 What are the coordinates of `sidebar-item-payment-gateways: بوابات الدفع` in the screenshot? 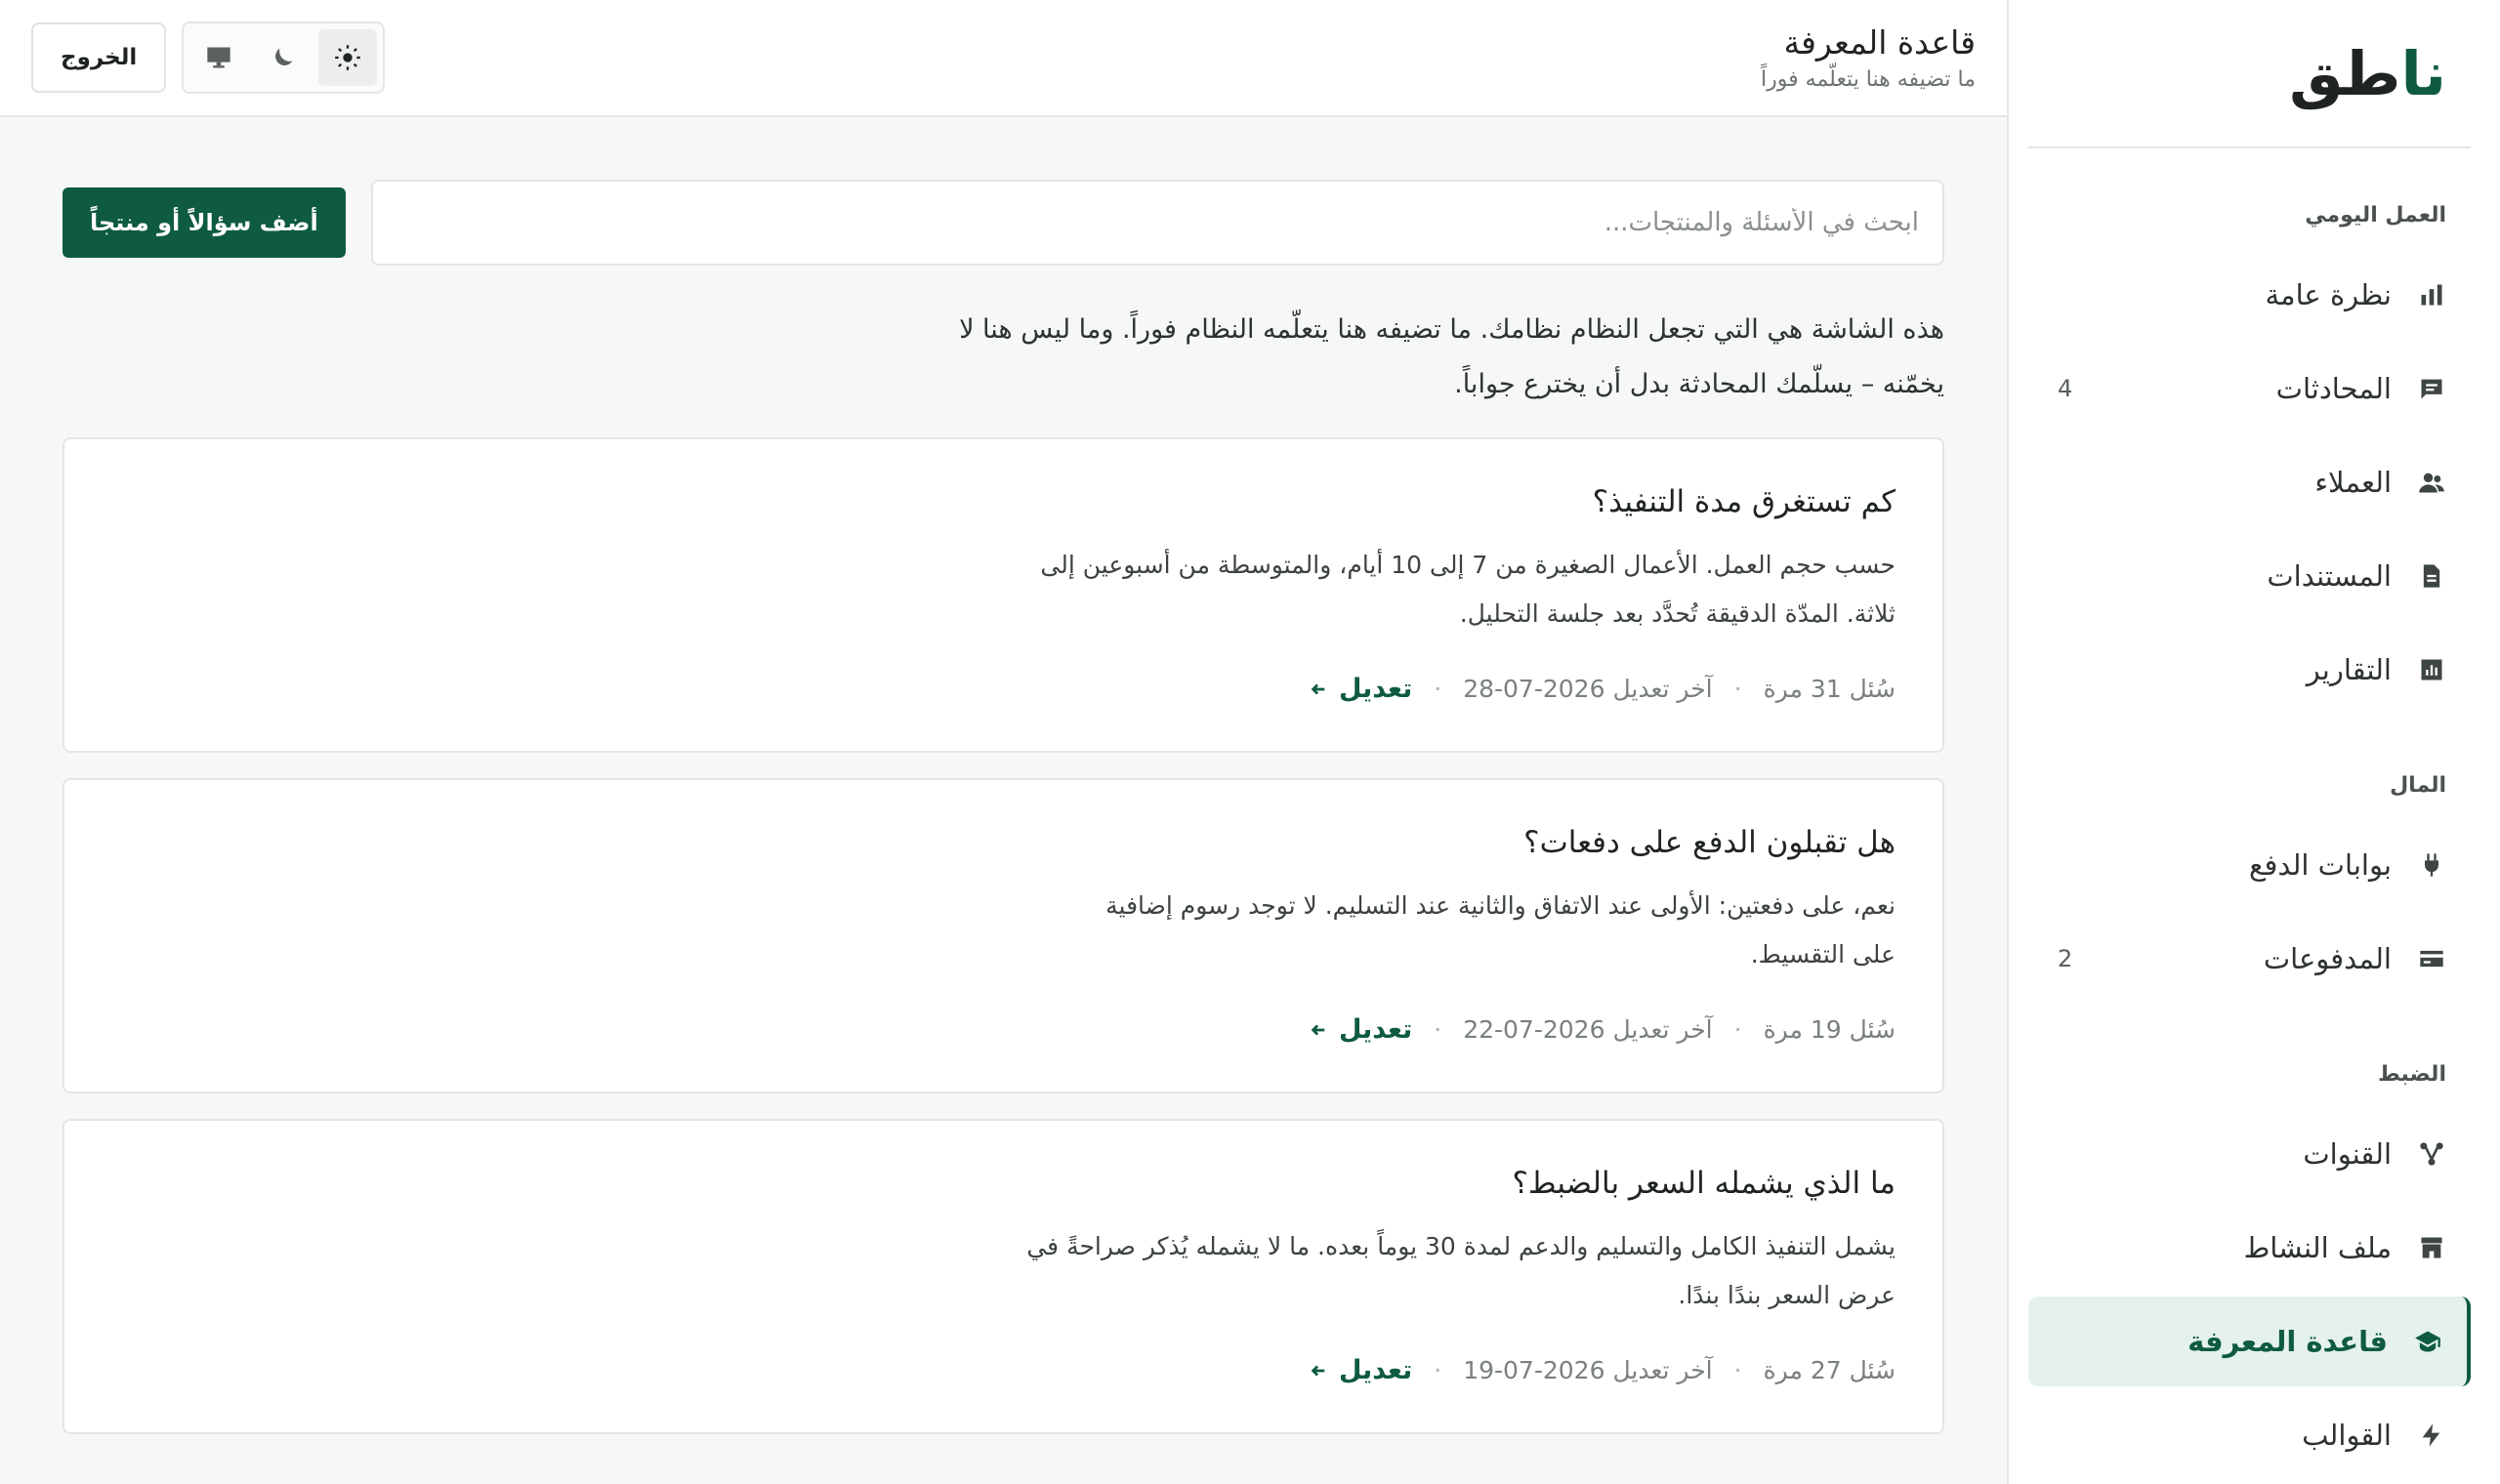 It's located at (2249, 865).